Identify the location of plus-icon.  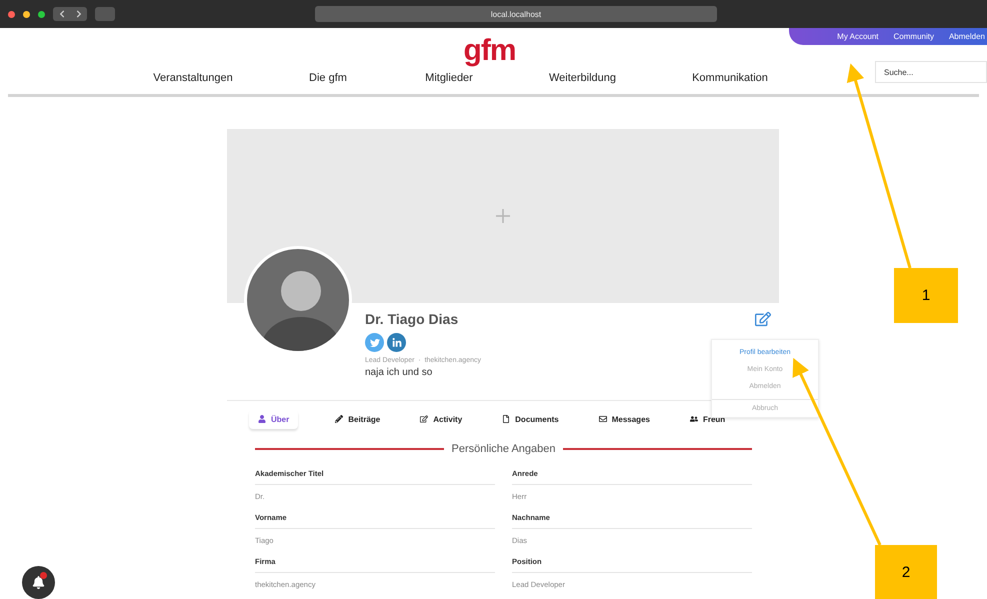
(503, 216).